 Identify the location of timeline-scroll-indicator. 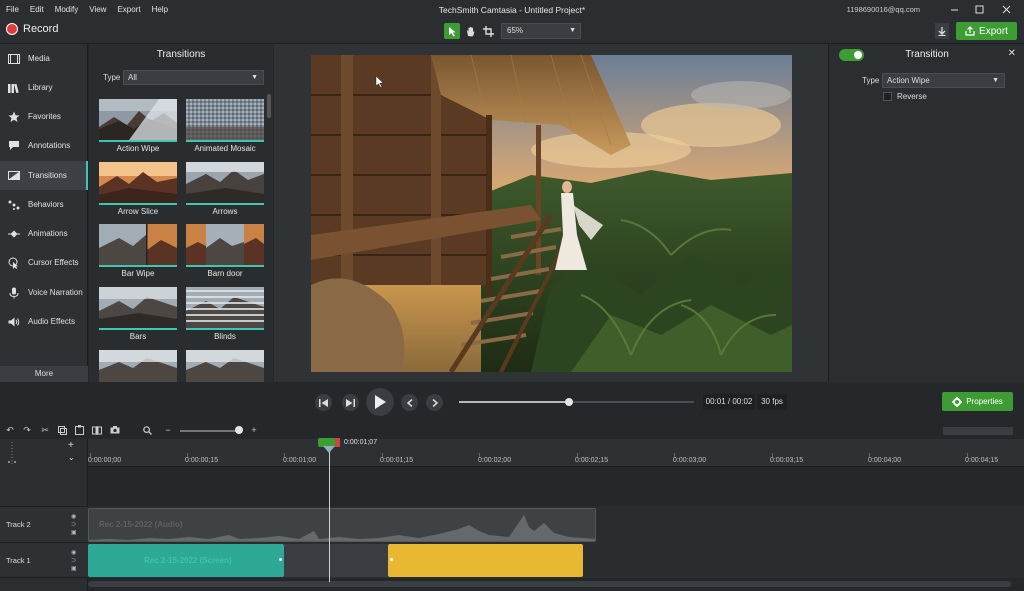
(978, 431).